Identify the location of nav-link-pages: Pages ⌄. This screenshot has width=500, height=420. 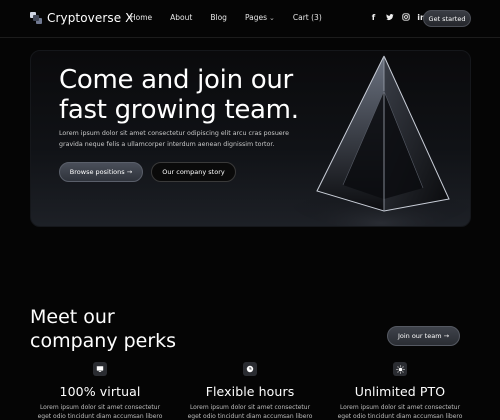
(260, 17).